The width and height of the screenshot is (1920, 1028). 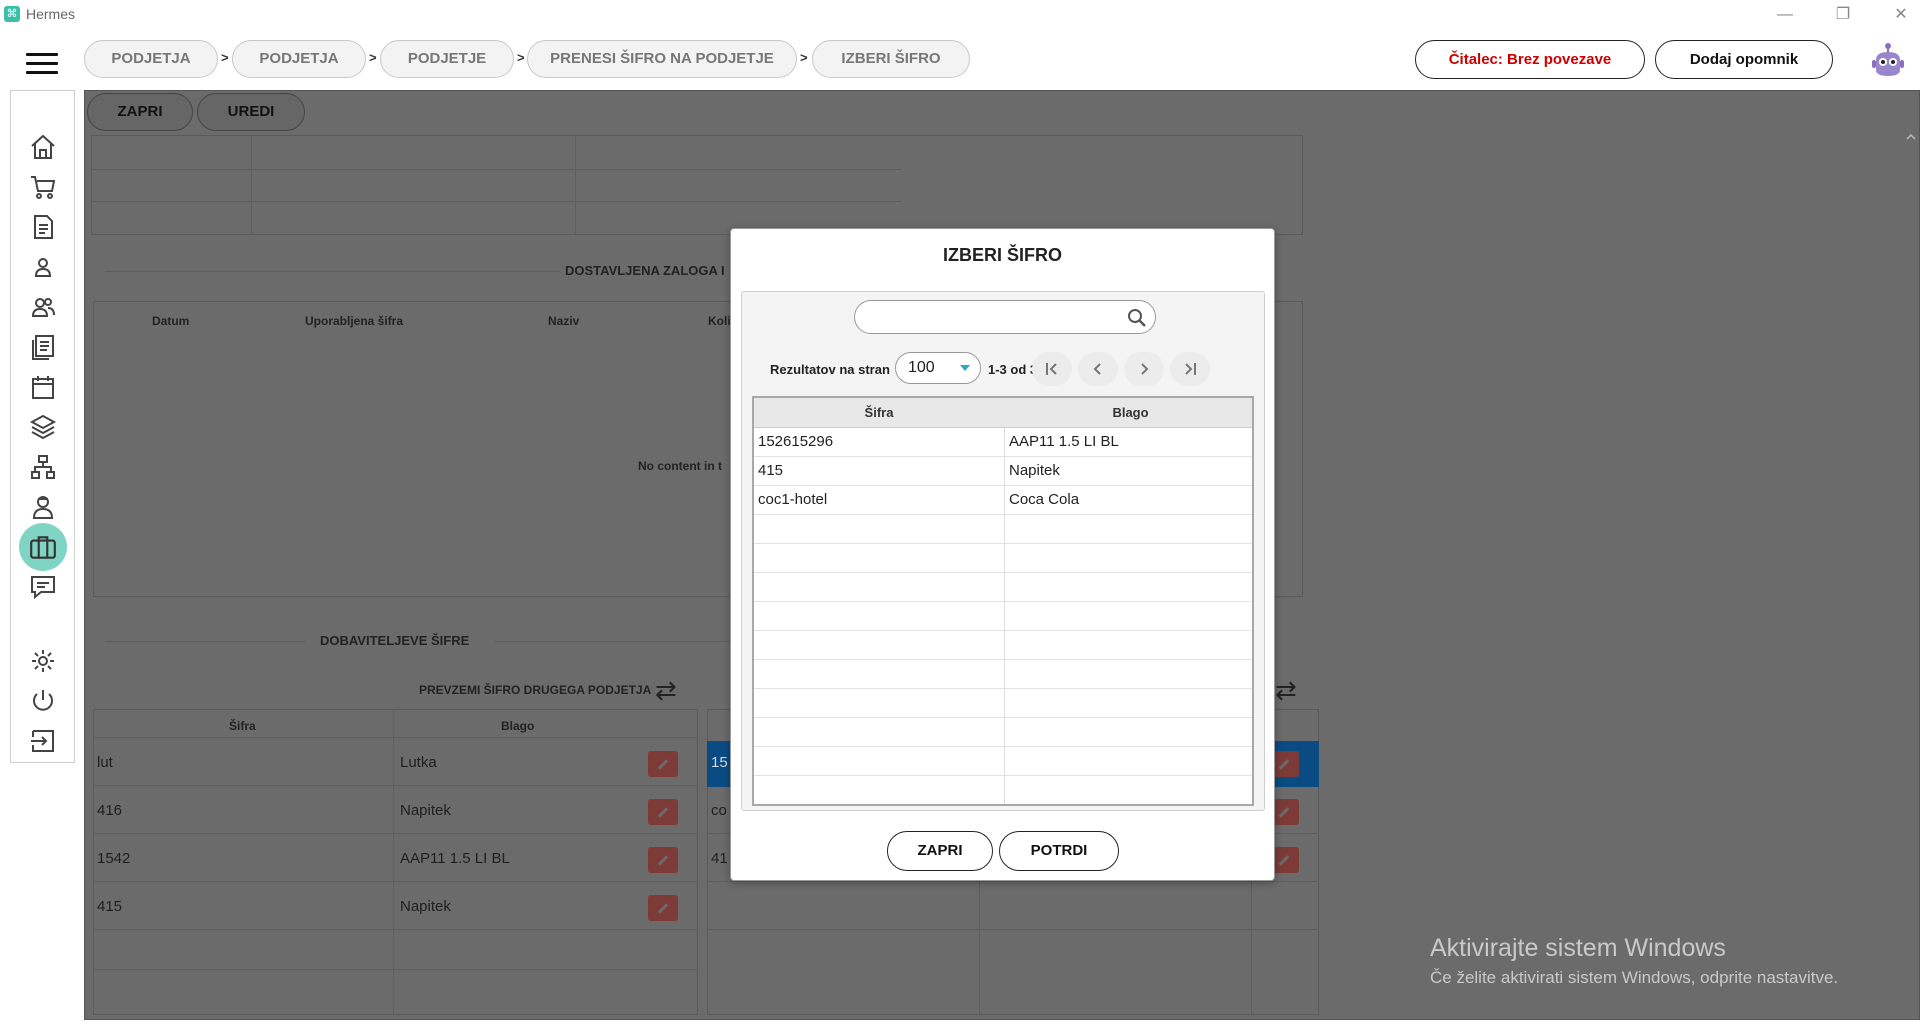 I want to click on avatar, so click(x=1888, y=60).